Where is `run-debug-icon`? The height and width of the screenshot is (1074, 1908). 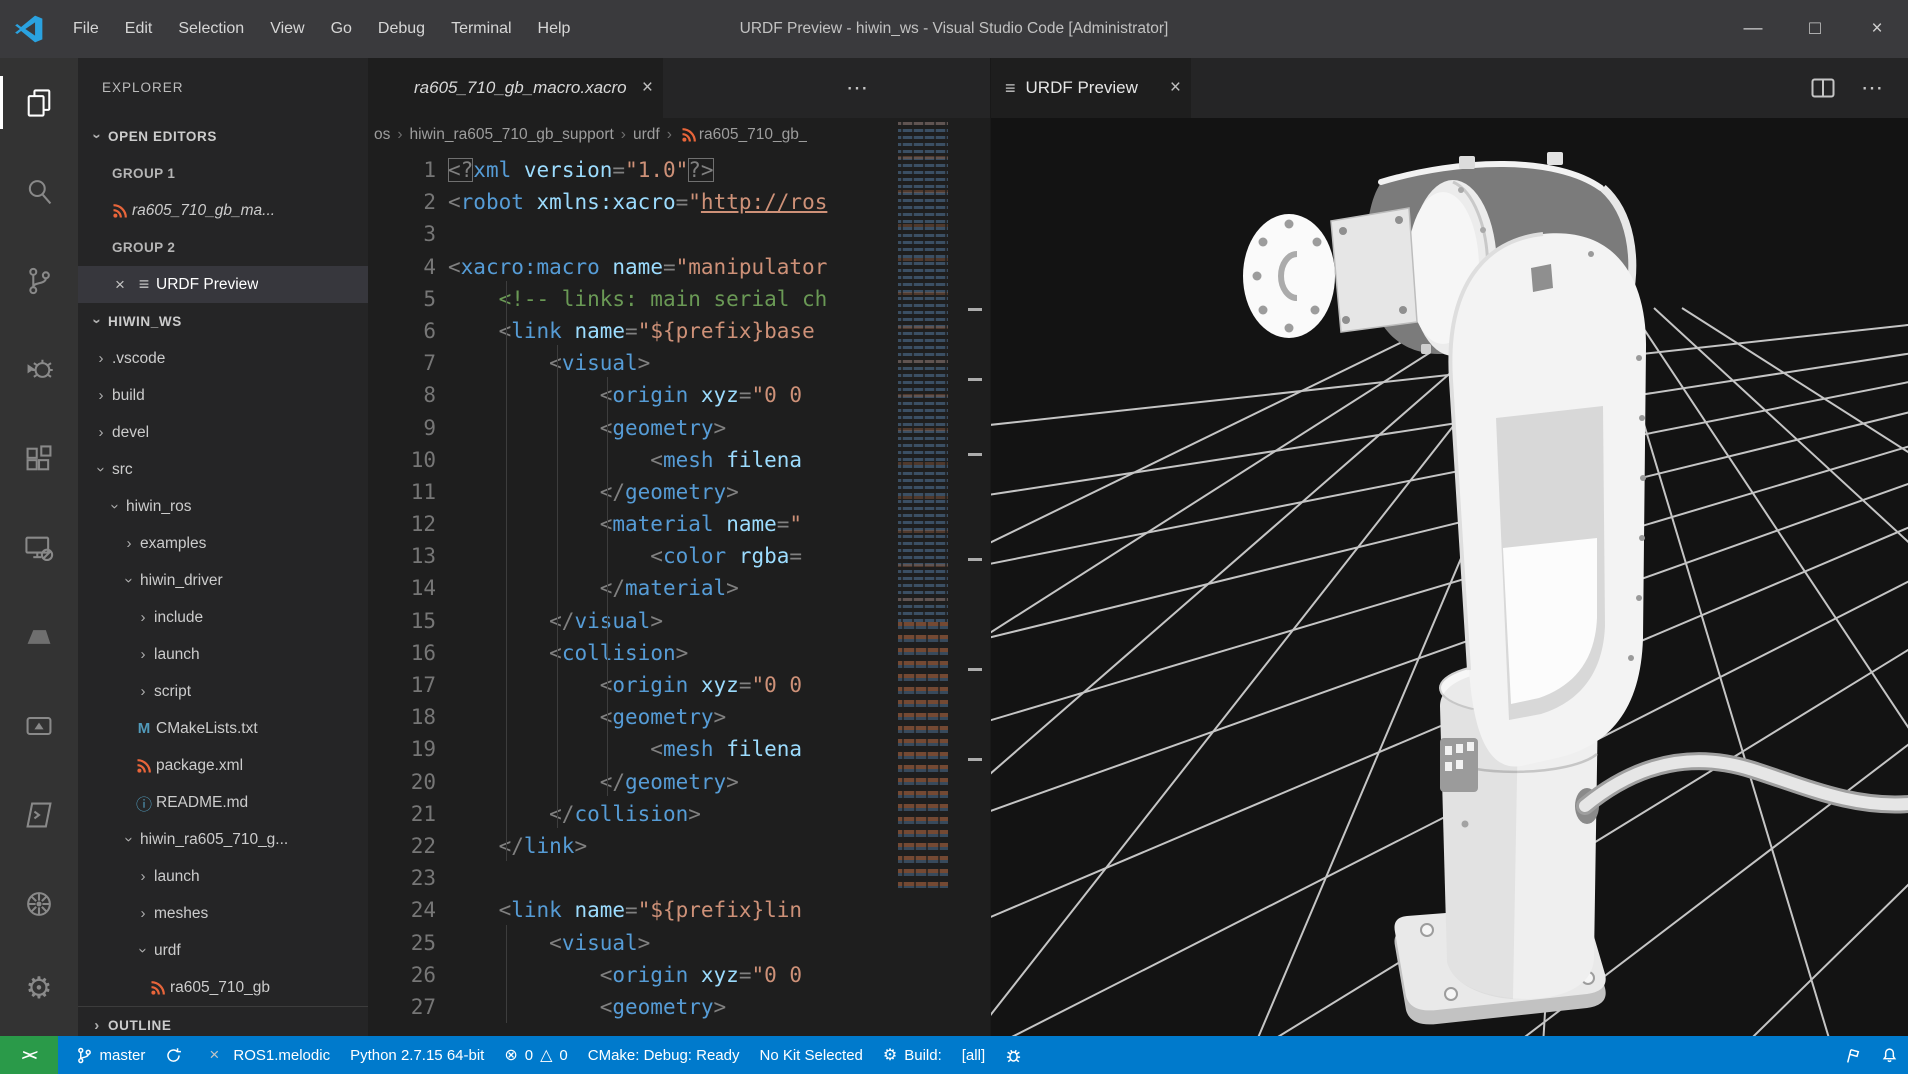
run-debug-icon is located at coordinates (39, 369).